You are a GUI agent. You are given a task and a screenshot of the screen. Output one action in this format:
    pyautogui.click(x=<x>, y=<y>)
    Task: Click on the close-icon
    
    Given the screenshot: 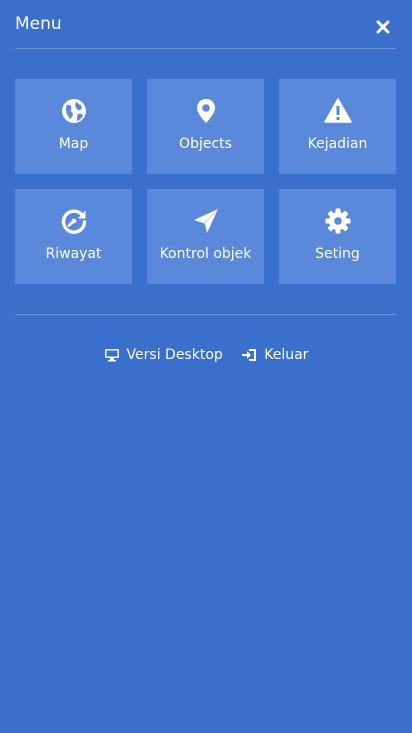 What is the action you would take?
    pyautogui.click(x=383, y=26)
    